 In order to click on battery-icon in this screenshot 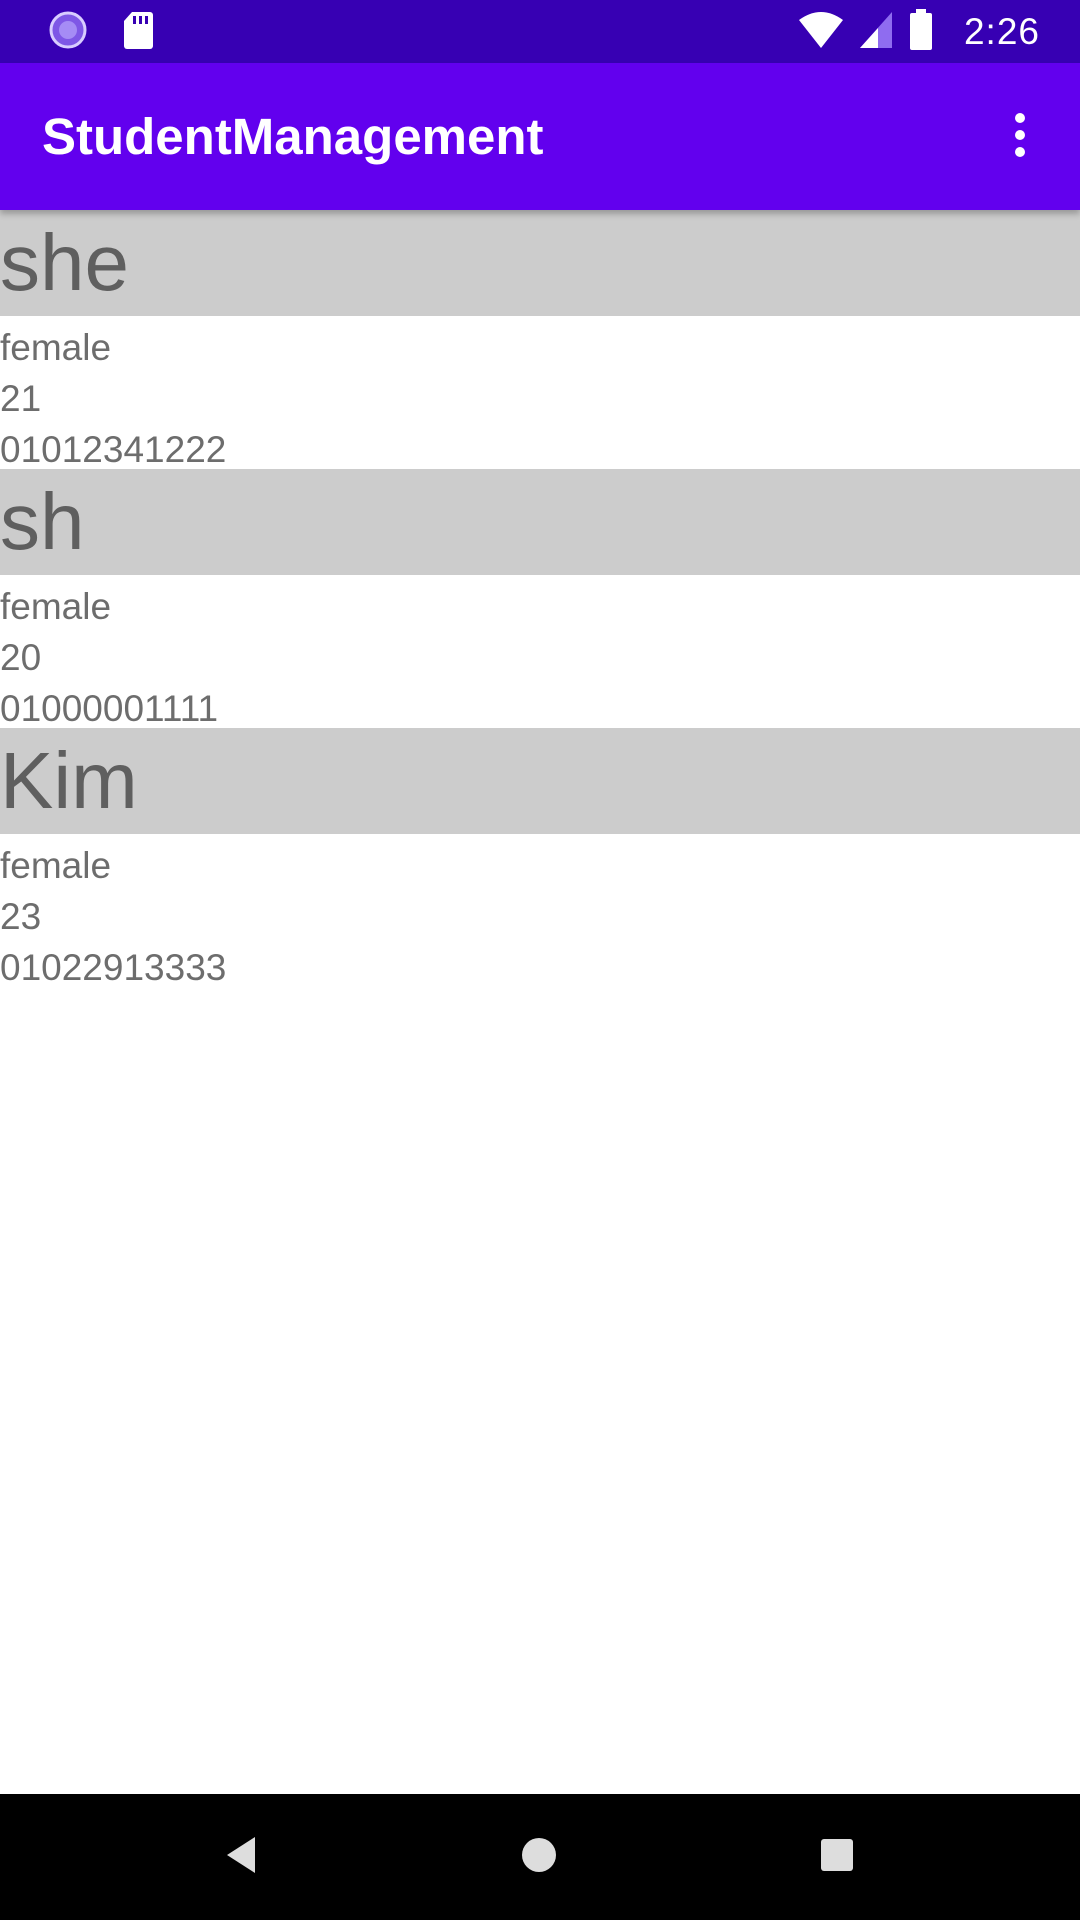, I will do `click(921, 32)`.